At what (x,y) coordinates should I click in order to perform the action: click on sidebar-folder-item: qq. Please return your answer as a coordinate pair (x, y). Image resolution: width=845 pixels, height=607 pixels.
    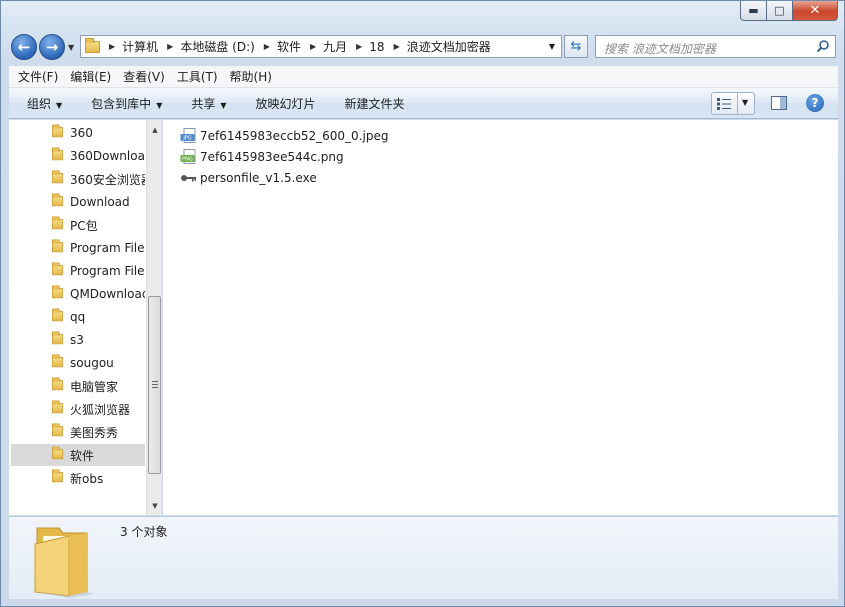
    Looking at the image, I should click on (78, 317).